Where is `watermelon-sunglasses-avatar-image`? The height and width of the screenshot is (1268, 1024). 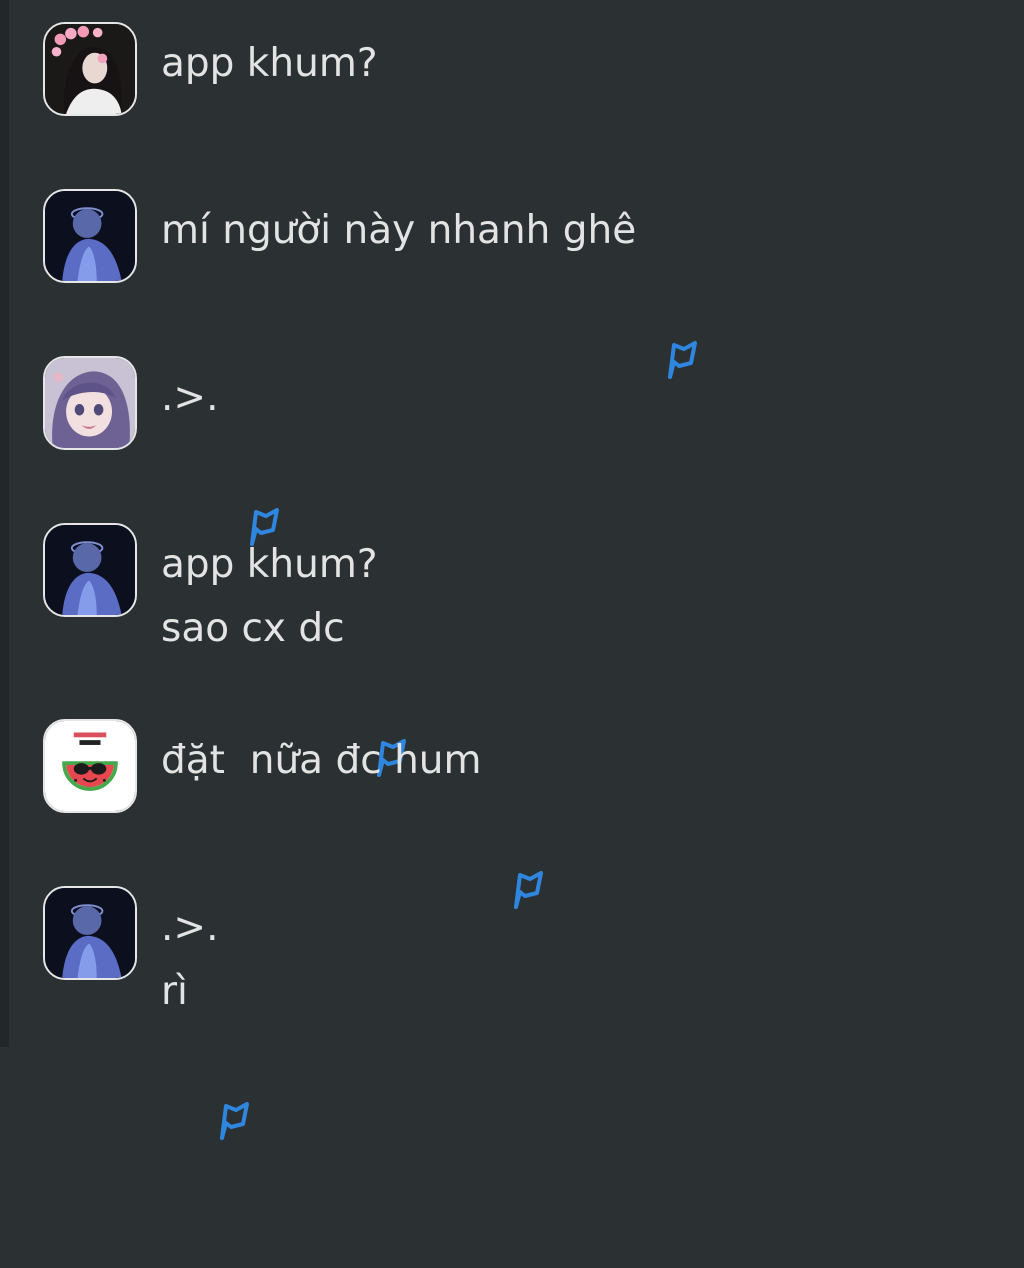
watermelon-sunglasses-avatar-image is located at coordinates (90, 766).